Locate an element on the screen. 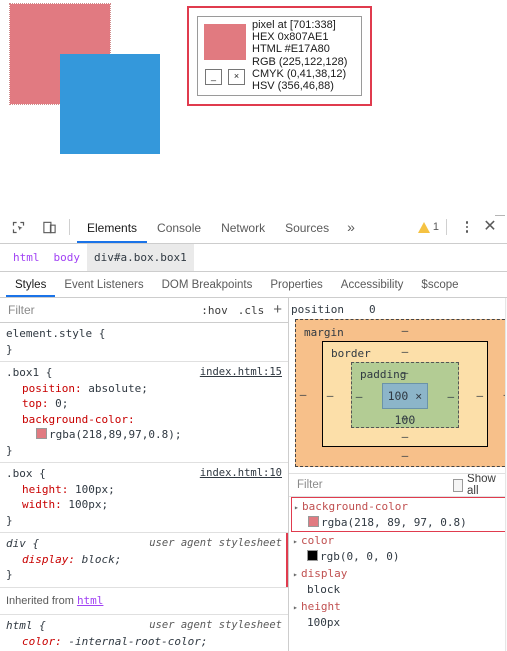 This screenshot has width=507, height=651. show-all-label: Show all is located at coordinates (481, 485).